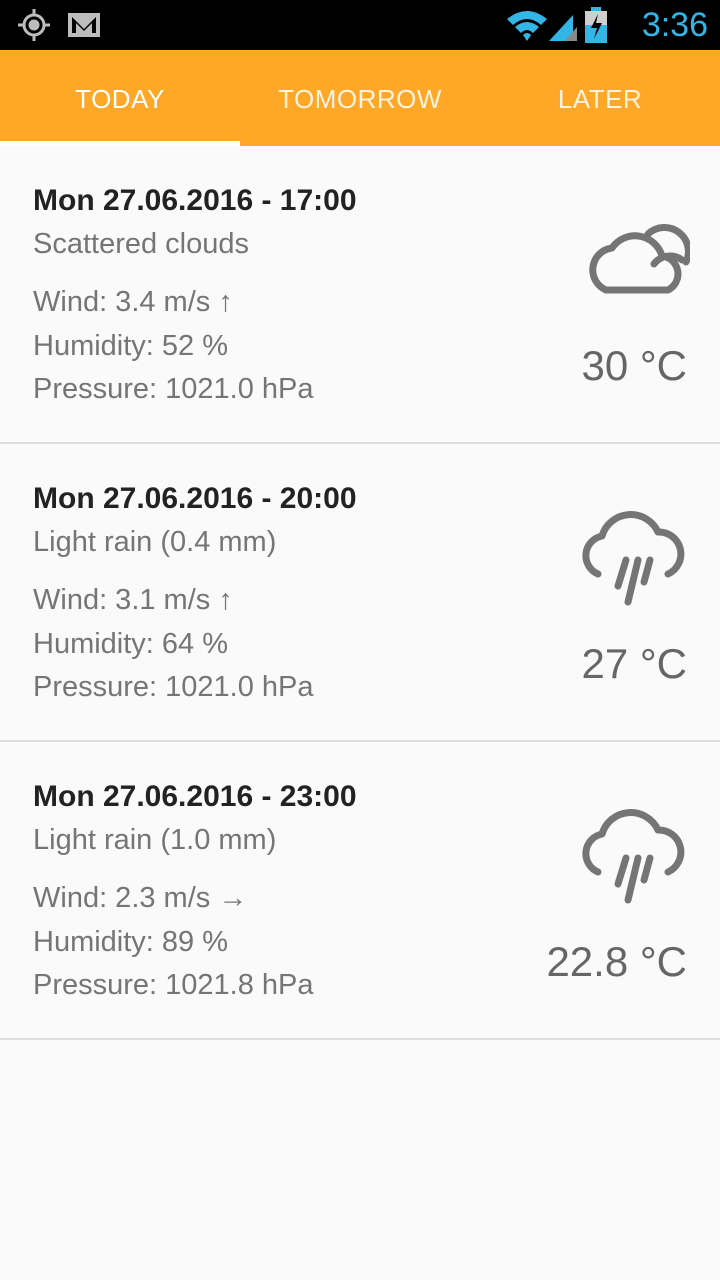  What do you see at coordinates (616, 961) in the screenshot?
I see `forecast-temperature: 22.8 °C` at bounding box center [616, 961].